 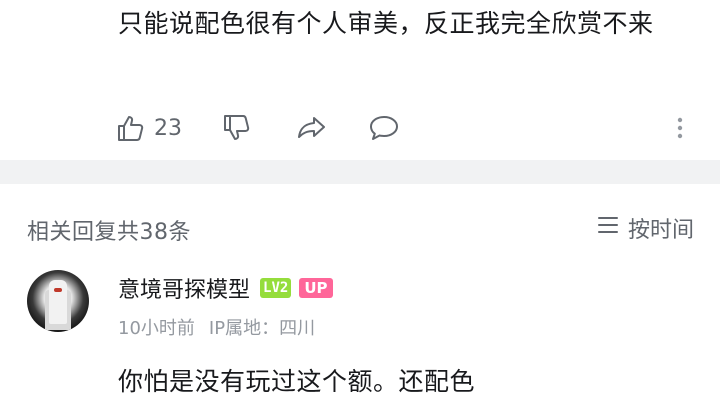 I want to click on more-vertical-icon, so click(x=680, y=128).